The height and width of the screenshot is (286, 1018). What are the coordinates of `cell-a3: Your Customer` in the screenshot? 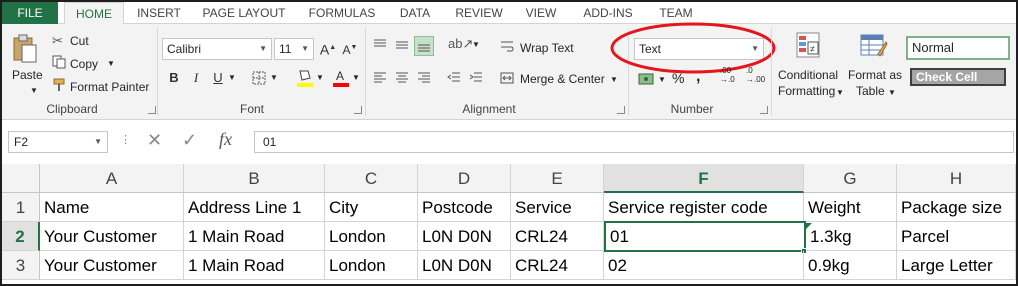 It's located at (112, 265).